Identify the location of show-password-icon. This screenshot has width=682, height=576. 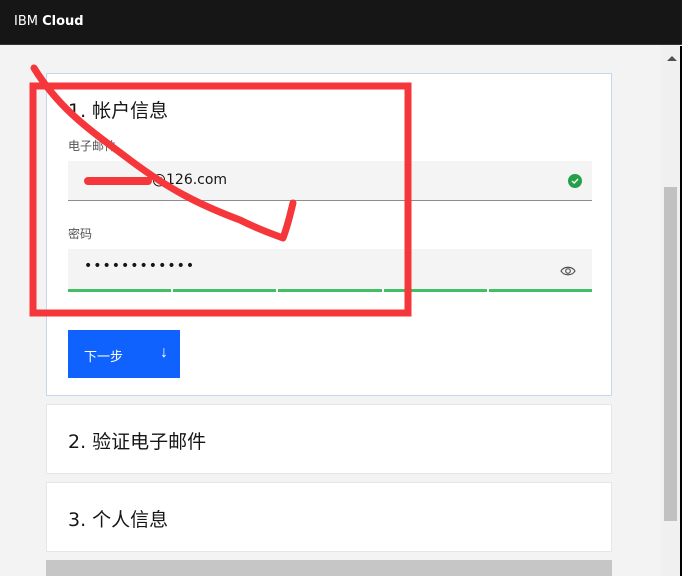
(568, 271).